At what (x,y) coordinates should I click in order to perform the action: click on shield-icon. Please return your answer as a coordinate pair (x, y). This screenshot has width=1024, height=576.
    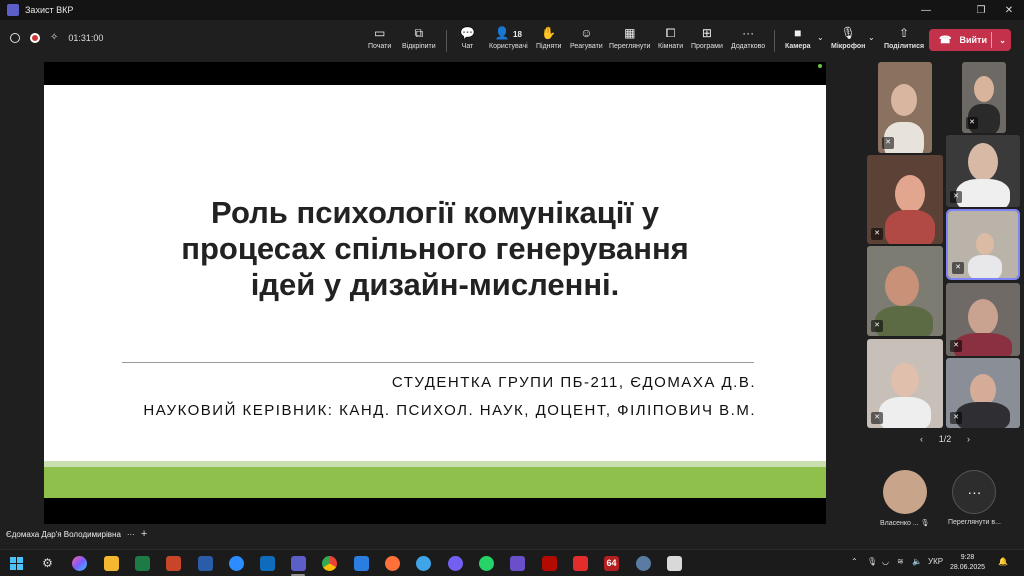
    Looking at the image, I should click on (15, 37).